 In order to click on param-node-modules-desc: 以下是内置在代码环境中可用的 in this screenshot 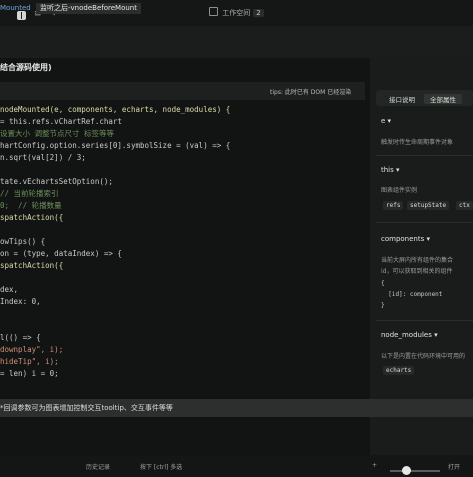, I will do `click(423, 356)`.